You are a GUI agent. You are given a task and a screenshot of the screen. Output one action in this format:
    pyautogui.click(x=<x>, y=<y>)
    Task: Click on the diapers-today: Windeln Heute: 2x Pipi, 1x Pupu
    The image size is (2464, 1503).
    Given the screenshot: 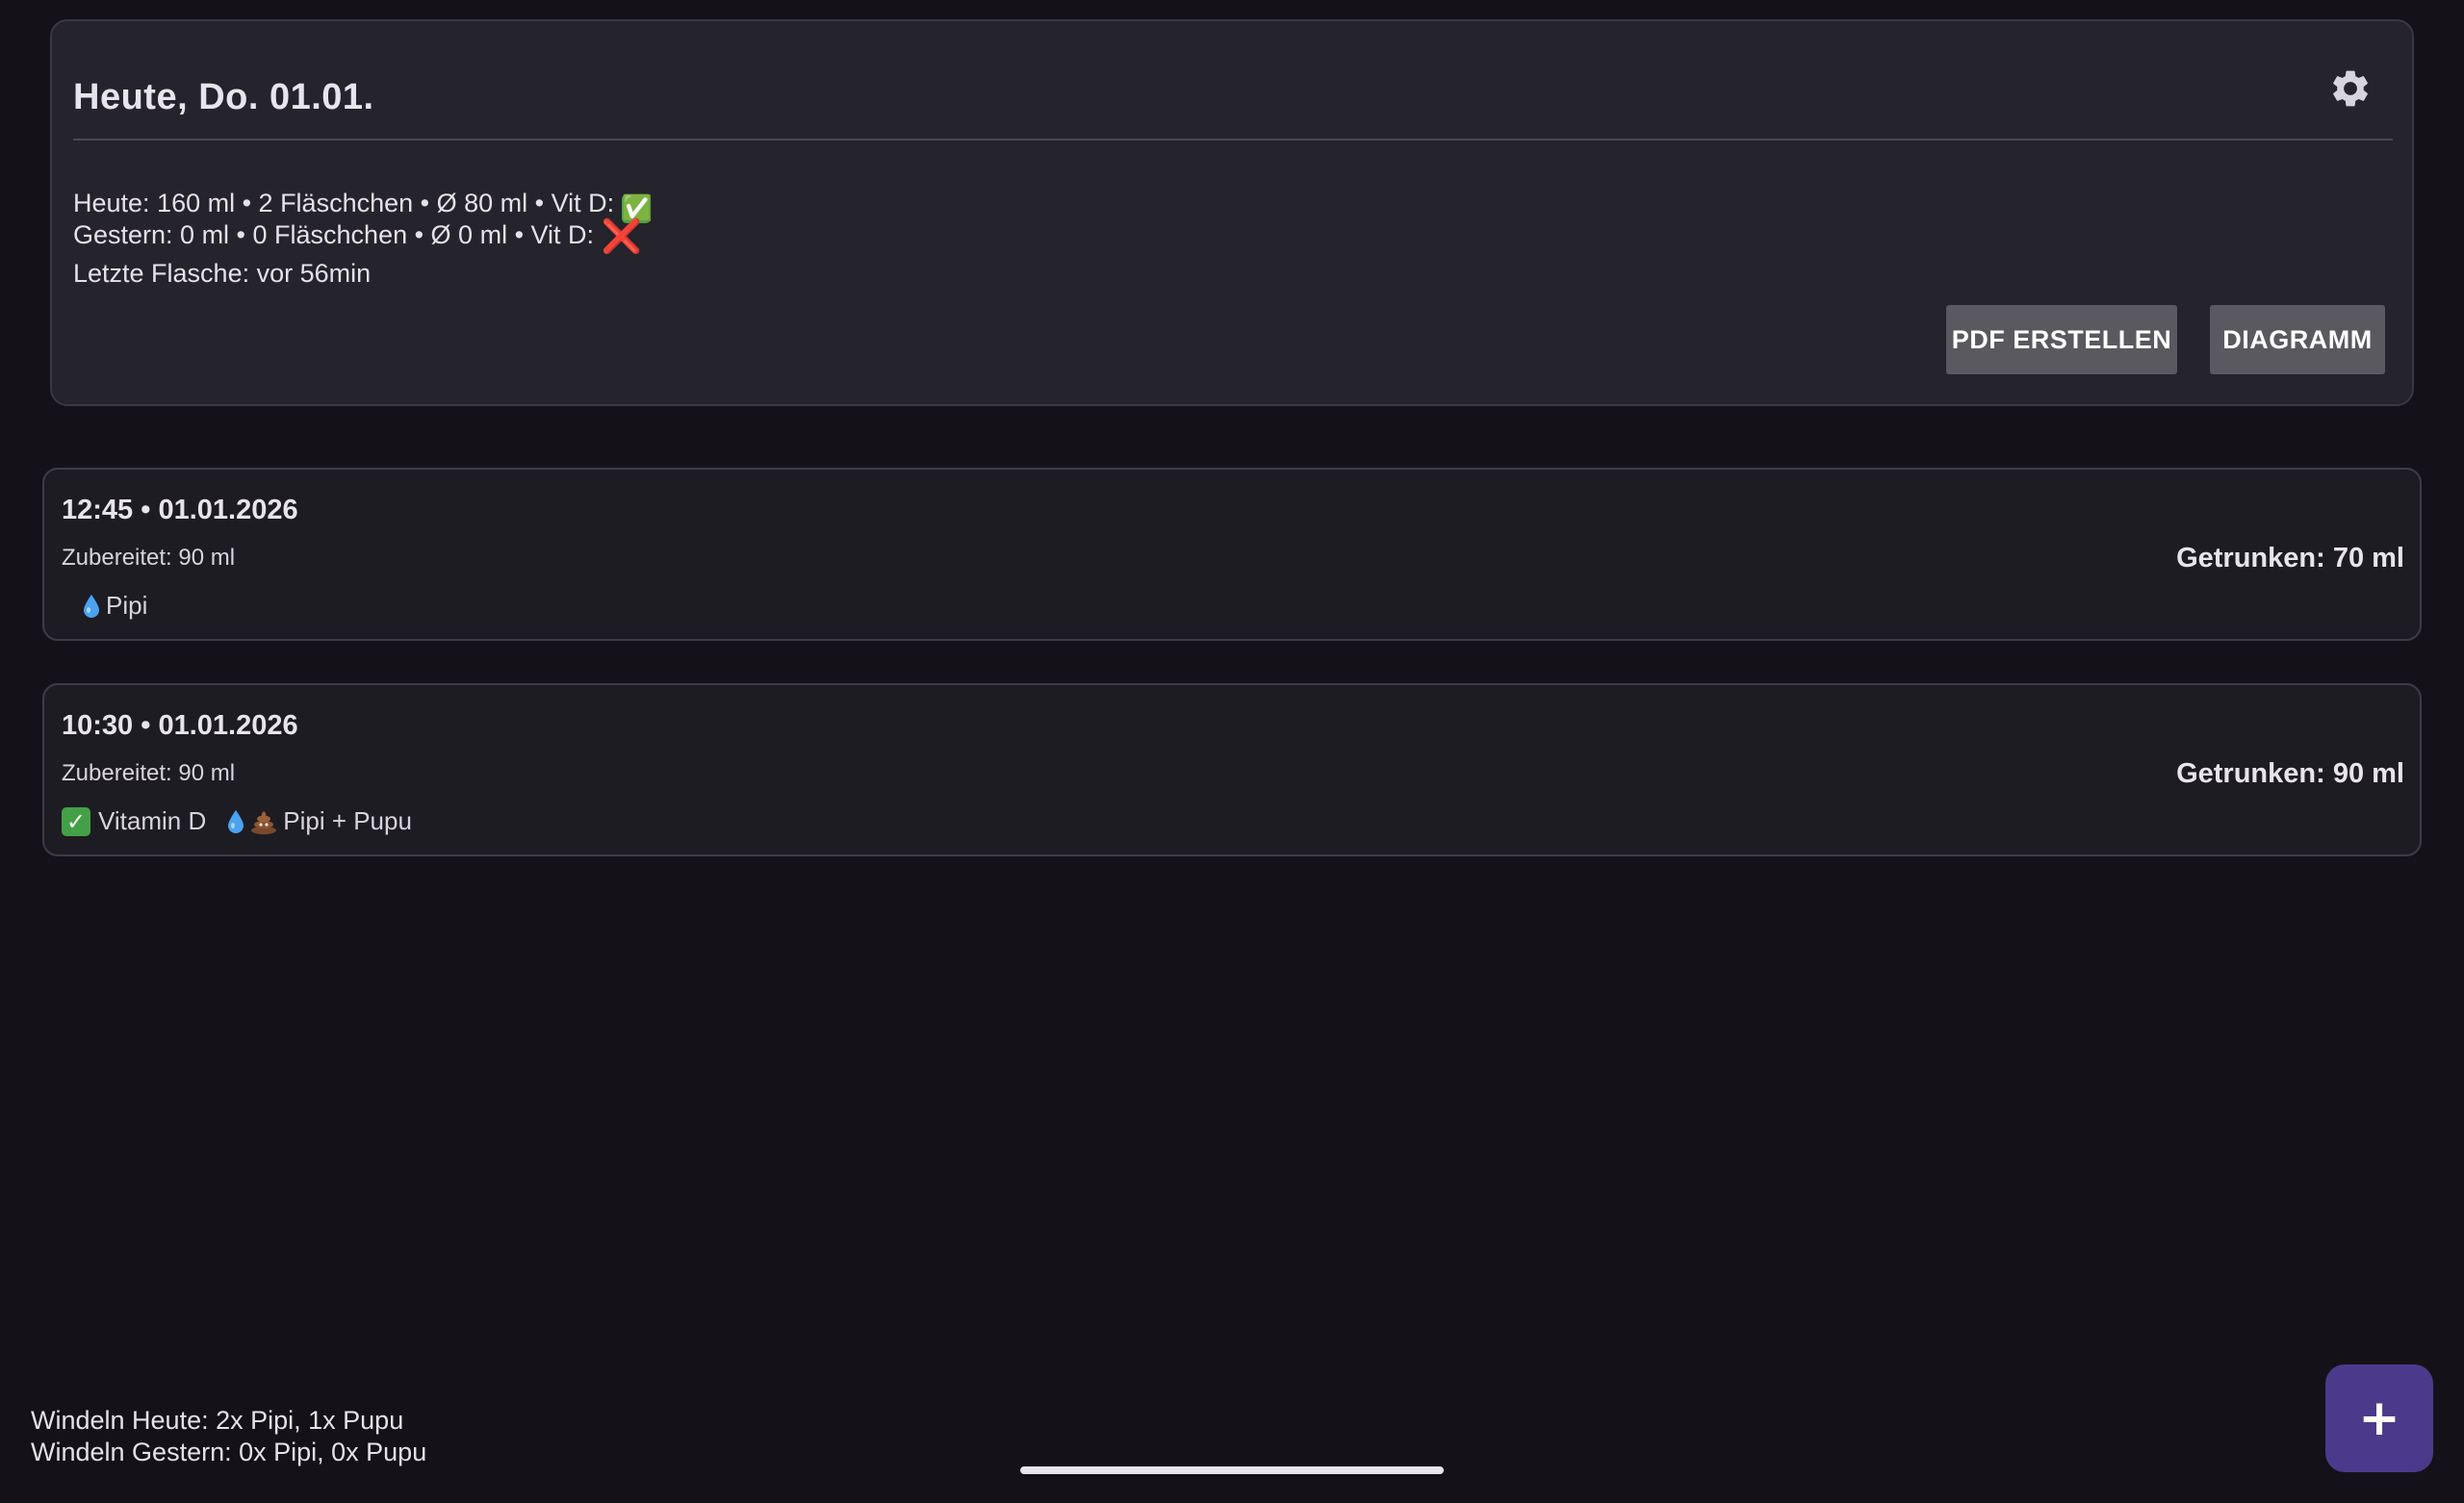 What is the action you would take?
    pyautogui.click(x=217, y=1420)
    